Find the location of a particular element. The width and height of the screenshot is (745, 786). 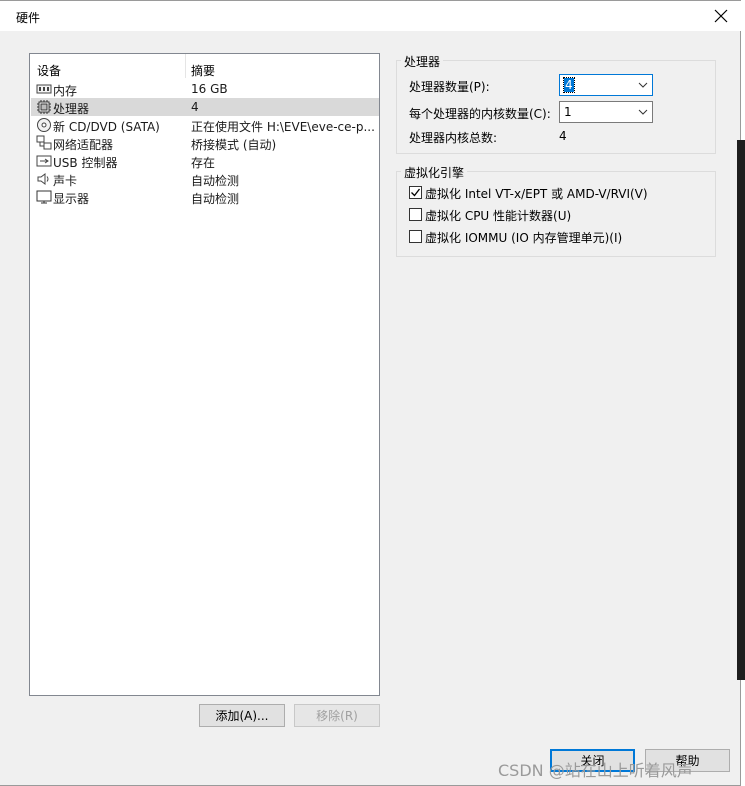

remove-device-button: 移除(R) is located at coordinates (337, 715).